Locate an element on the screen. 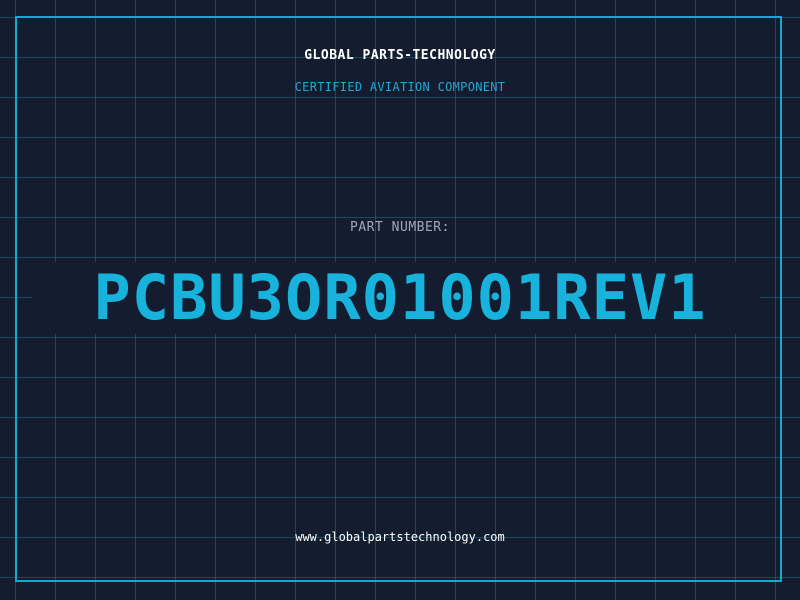 This screenshot has width=800, height=600. part-number-label: PART NUMBER: is located at coordinates (400, 227).